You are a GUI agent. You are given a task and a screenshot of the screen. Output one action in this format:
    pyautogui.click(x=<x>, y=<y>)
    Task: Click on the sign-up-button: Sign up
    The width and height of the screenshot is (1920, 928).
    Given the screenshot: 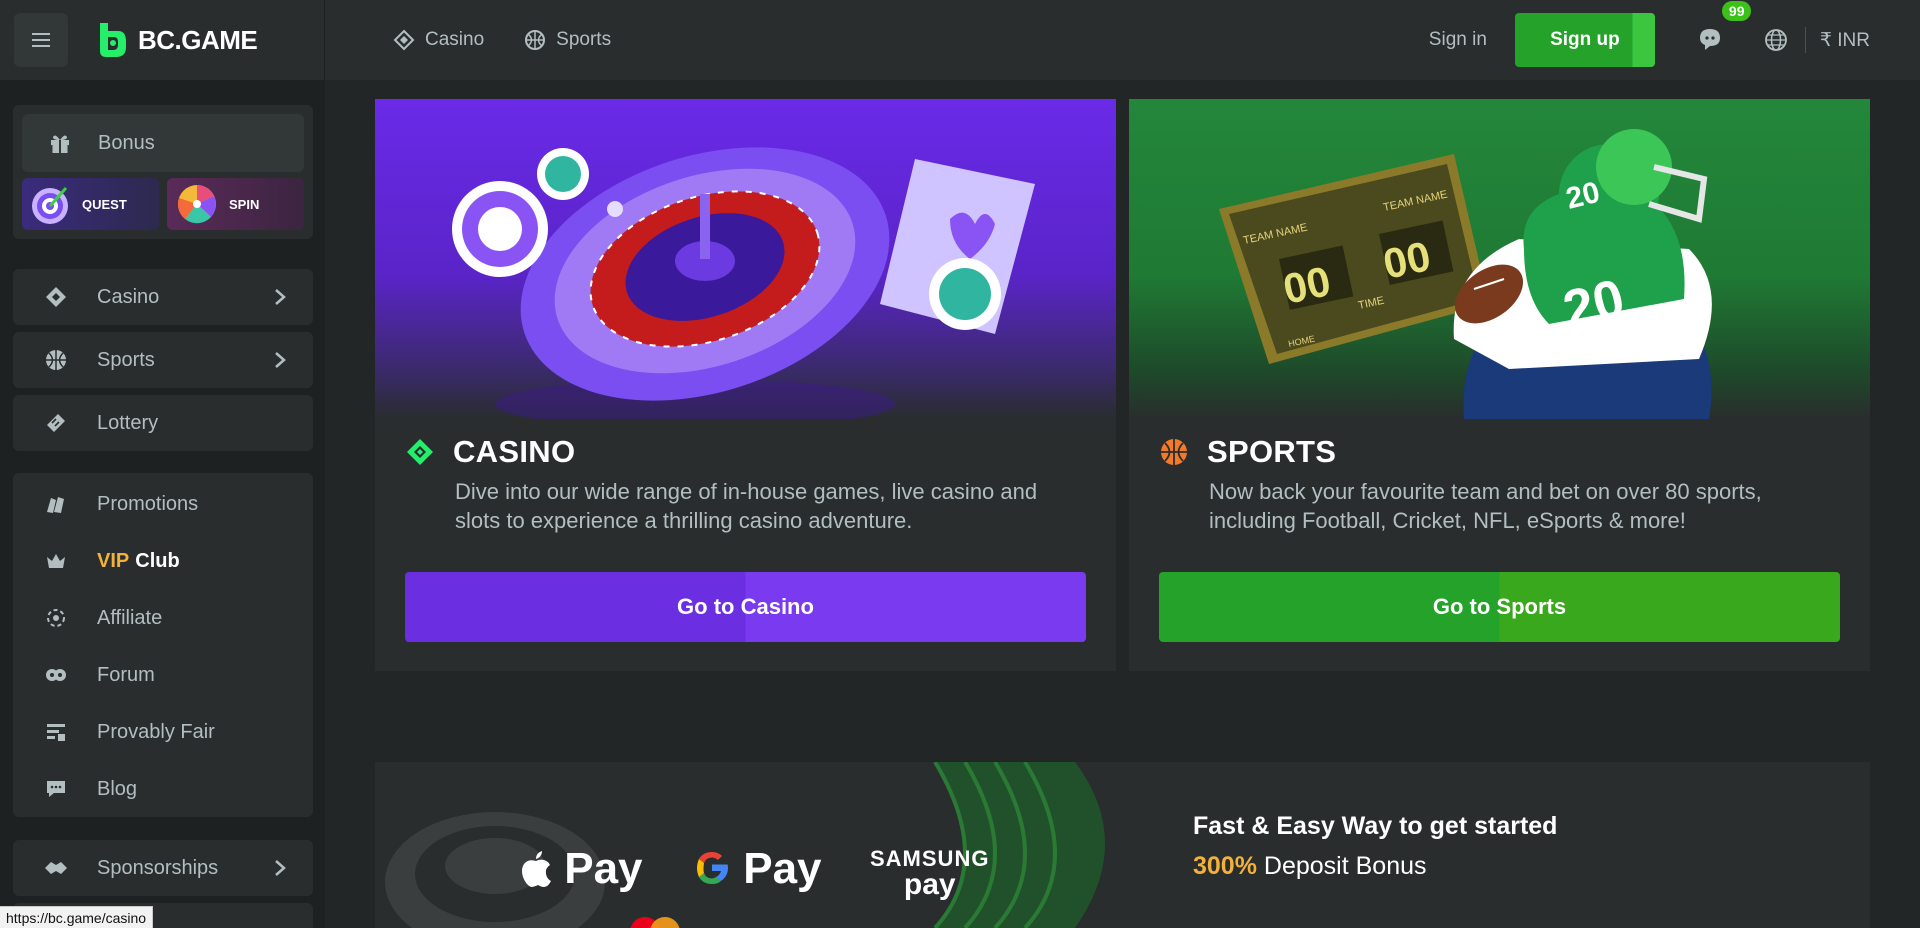 What is the action you would take?
    pyautogui.click(x=1584, y=40)
    